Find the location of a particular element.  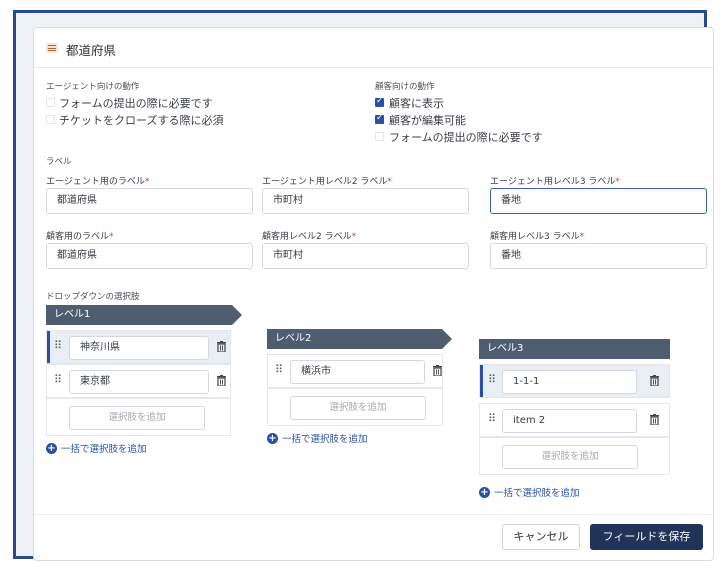

customer-editable-checkbox is located at coordinates (379, 118).